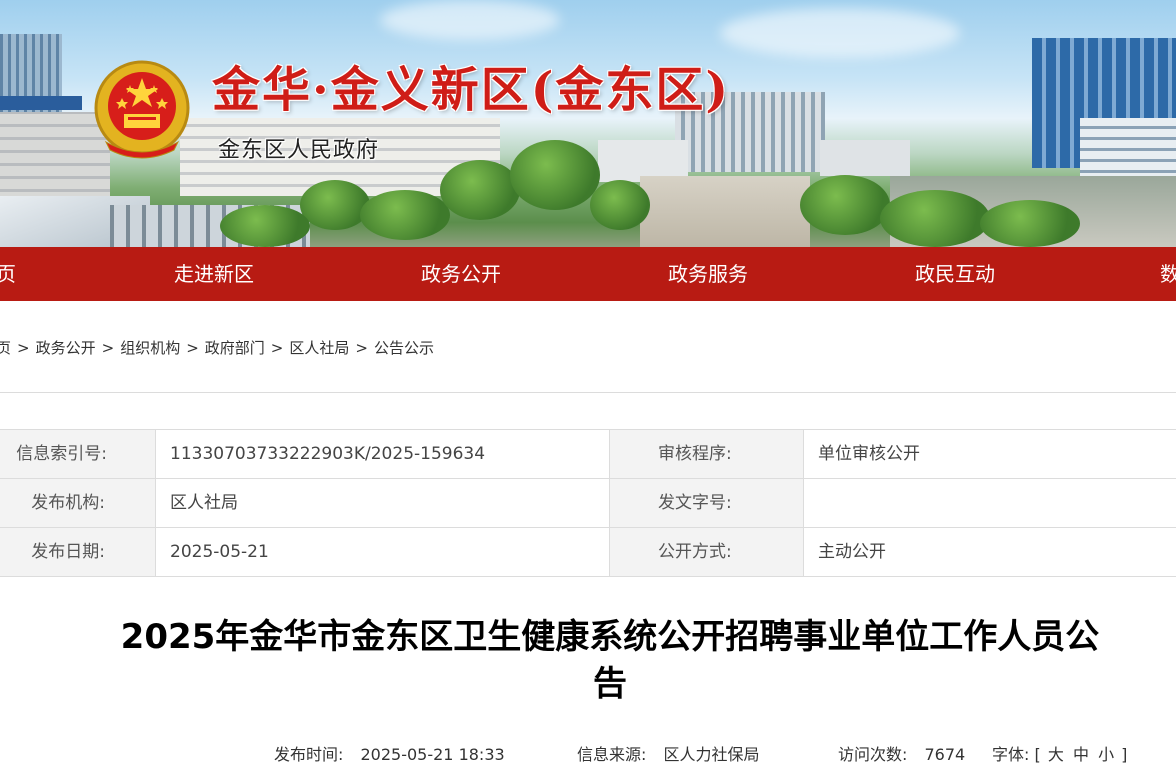  Describe the element at coordinates (1081, 754) in the screenshot. I see `font-size-medium-button: 中` at that location.